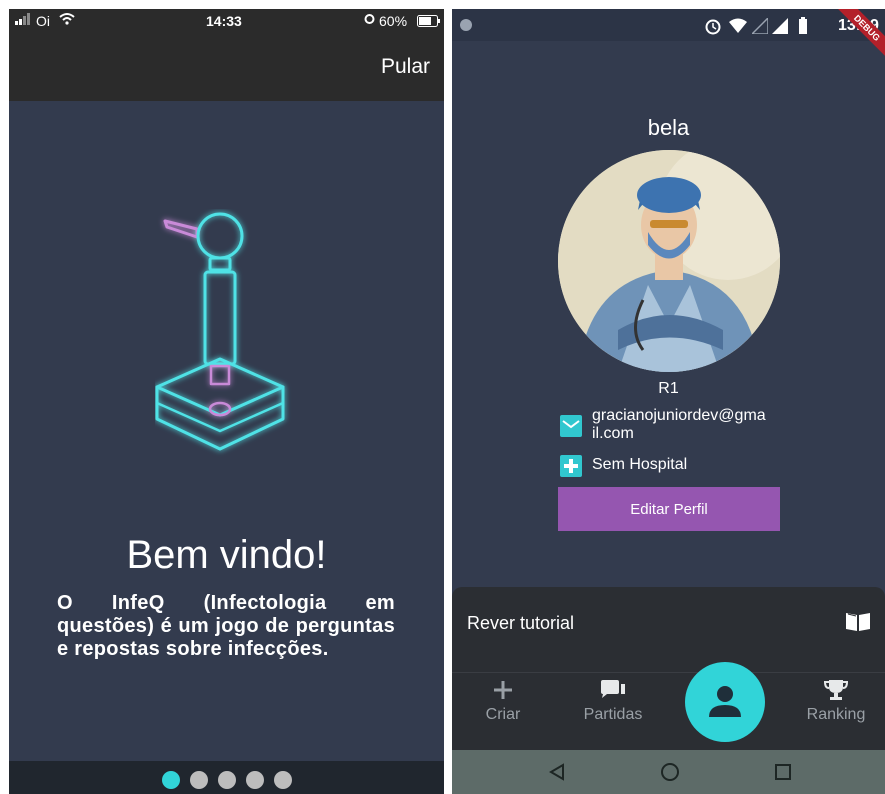  I want to click on home-icon, so click(670, 774).